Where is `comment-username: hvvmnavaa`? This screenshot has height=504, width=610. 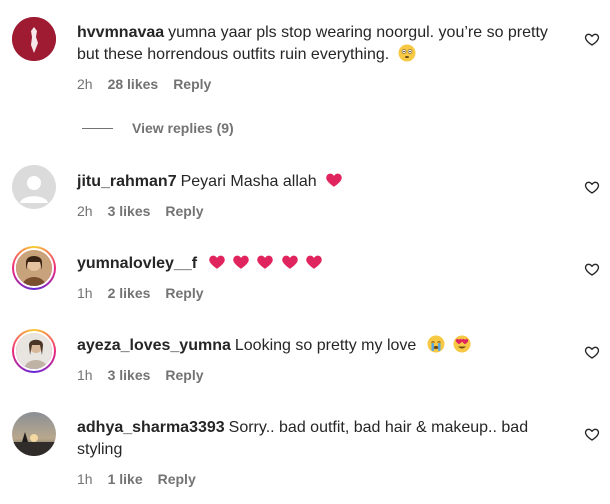
comment-username: hvvmnavaa is located at coordinates (120, 32).